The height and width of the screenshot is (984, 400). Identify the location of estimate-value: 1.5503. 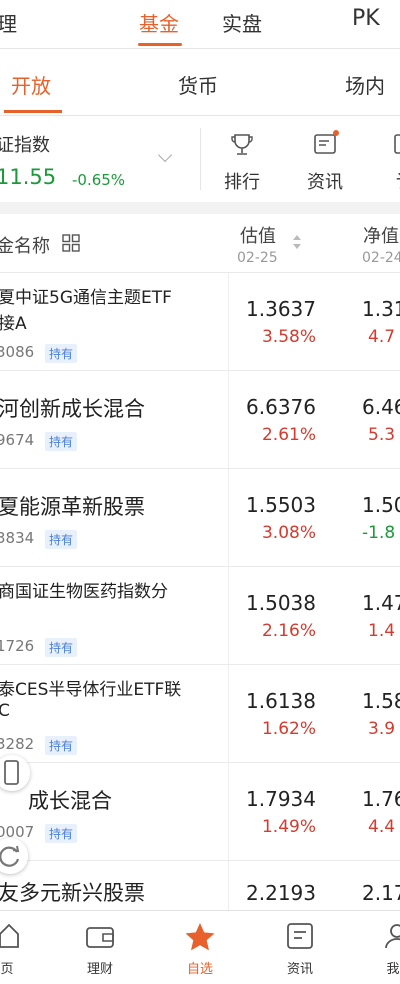
(281, 505).